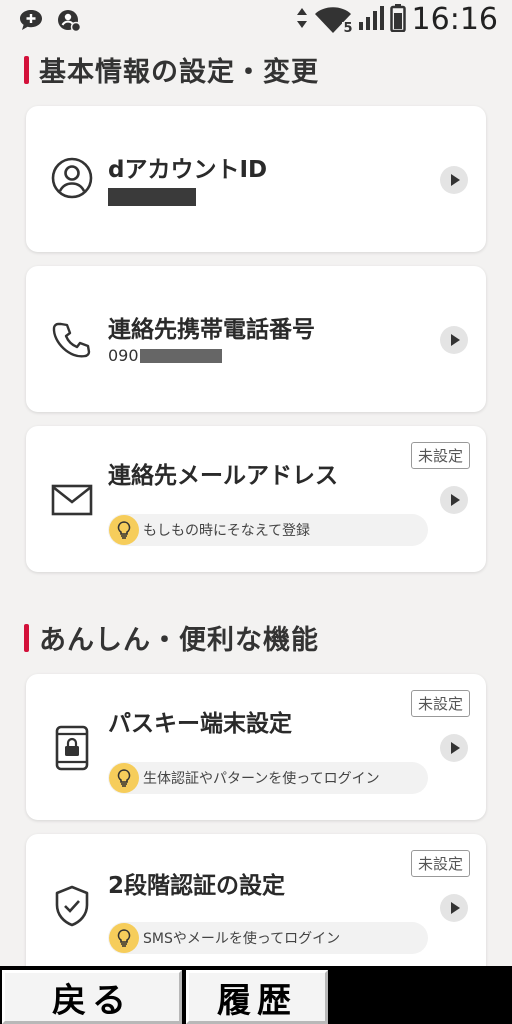 The width and height of the screenshot is (512, 1024). Describe the element at coordinates (261, 779) in the screenshot. I see `hint-text: 生体認証やパターンを使ってログイン` at that location.